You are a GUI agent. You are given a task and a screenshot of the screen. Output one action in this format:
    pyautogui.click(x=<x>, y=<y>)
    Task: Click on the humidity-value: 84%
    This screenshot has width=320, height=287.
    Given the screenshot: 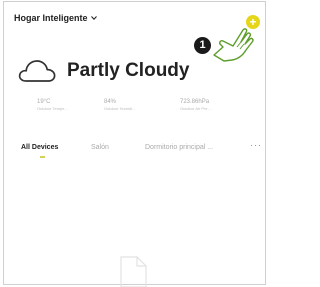 What is the action you would take?
    pyautogui.click(x=110, y=102)
    